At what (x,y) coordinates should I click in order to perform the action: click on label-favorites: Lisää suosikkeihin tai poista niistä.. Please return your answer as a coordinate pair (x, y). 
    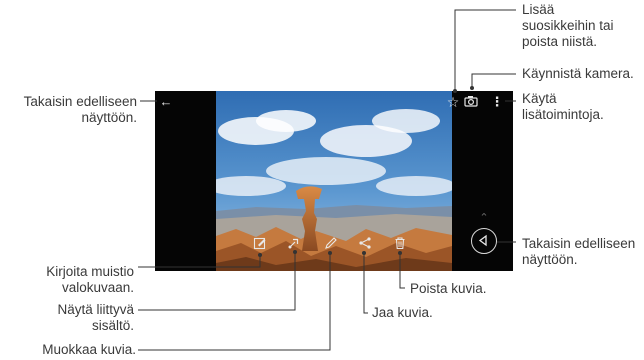
    Looking at the image, I should click on (568, 25).